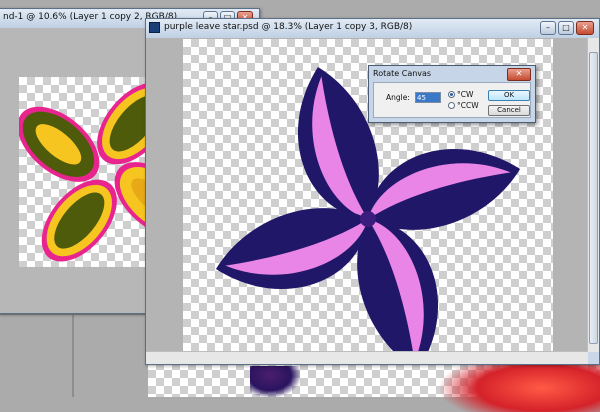 Image resolution: width=600 pixels, height=412 pixels. What do you see at coordinates (509, 110) in the screenshot?
I see `cancel-button: Cancel` at bounding box center [509, 110].